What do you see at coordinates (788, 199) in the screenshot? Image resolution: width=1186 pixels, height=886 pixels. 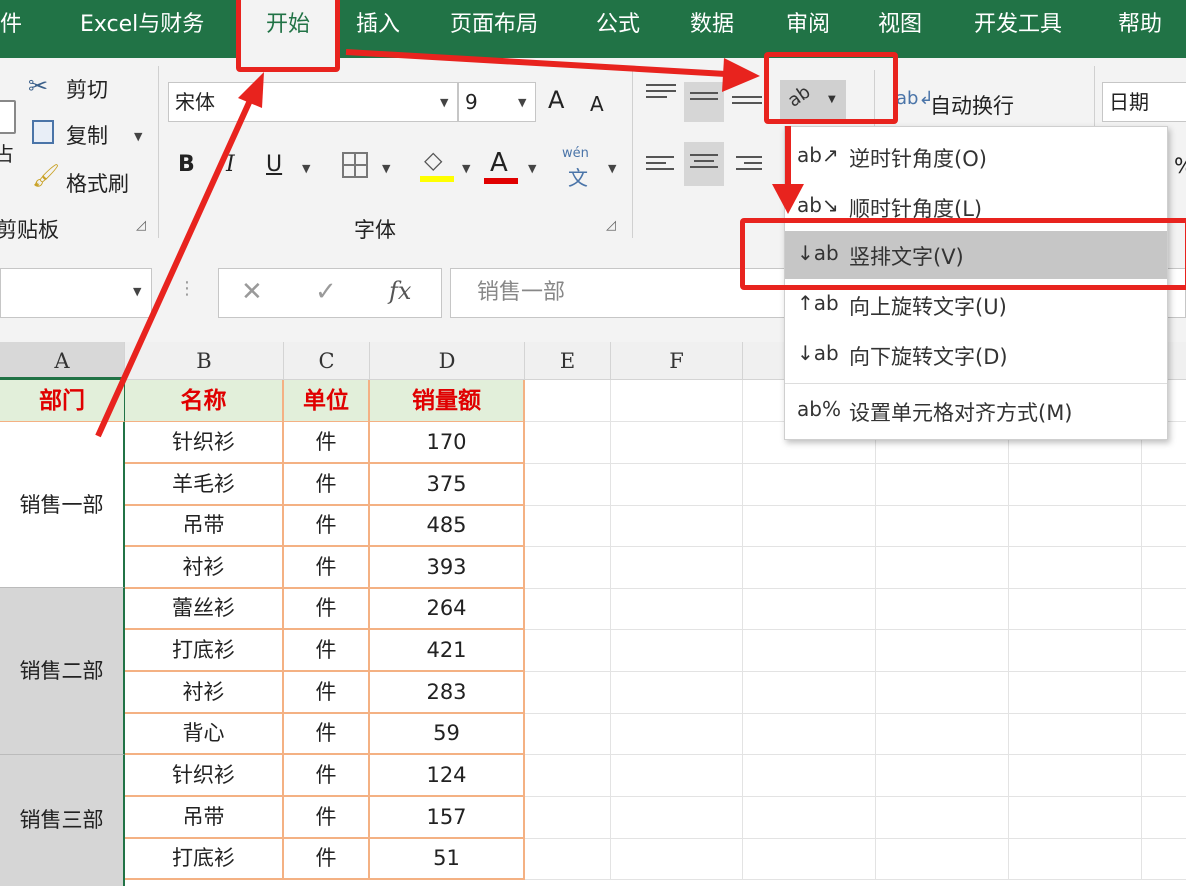 I see `arrowhead-vertical-text` at bounding box center [788, 199].